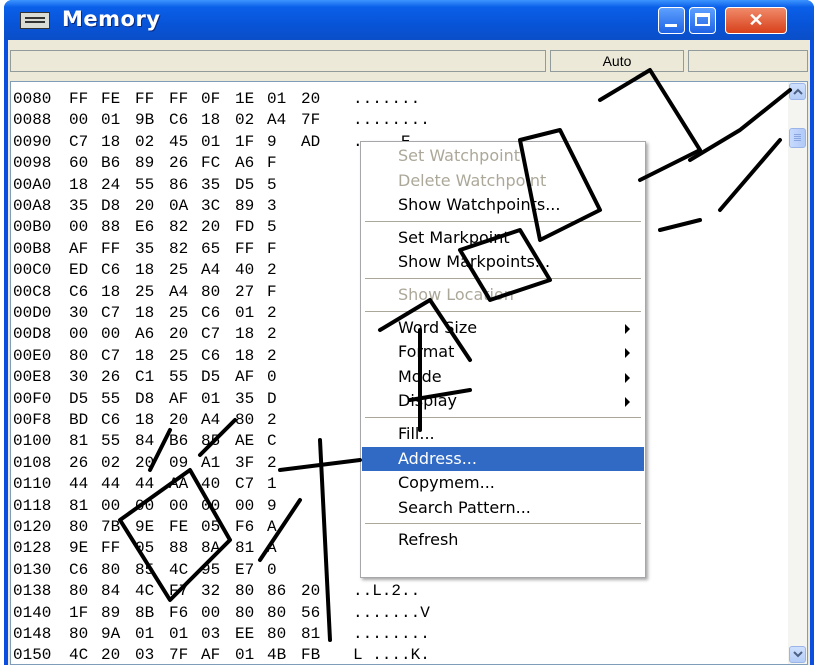 This screenshot has width=818, height=665. What do you see at coordinates (272, 527) in the screenshot?
I see `memory-byte: A` at bounding box center [272, 527].